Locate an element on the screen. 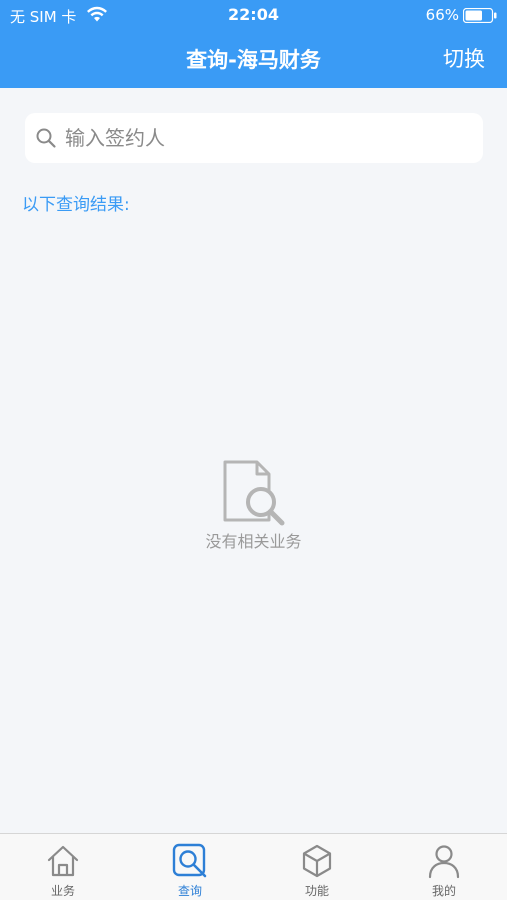 This screenshot has width=507, height=900. search-doc-icon is located at coordinates (189, 860).